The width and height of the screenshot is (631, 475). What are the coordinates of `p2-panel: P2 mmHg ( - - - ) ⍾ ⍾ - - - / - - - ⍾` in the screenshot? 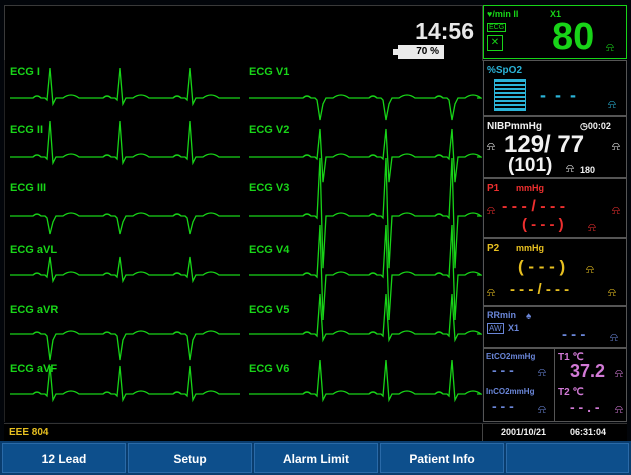 It's located at (555, 272).